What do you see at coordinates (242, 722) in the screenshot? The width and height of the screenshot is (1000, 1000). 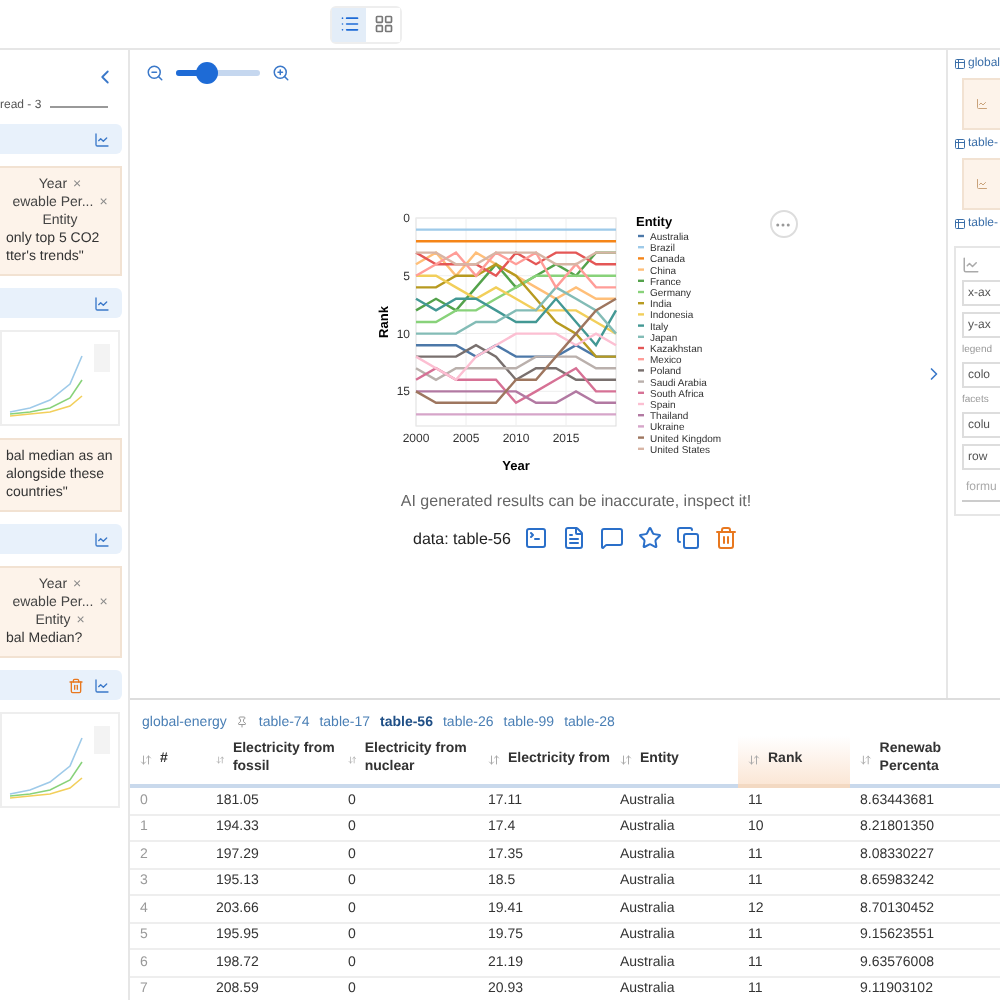 I see `pin-icon` at bounding box center [242, 722].